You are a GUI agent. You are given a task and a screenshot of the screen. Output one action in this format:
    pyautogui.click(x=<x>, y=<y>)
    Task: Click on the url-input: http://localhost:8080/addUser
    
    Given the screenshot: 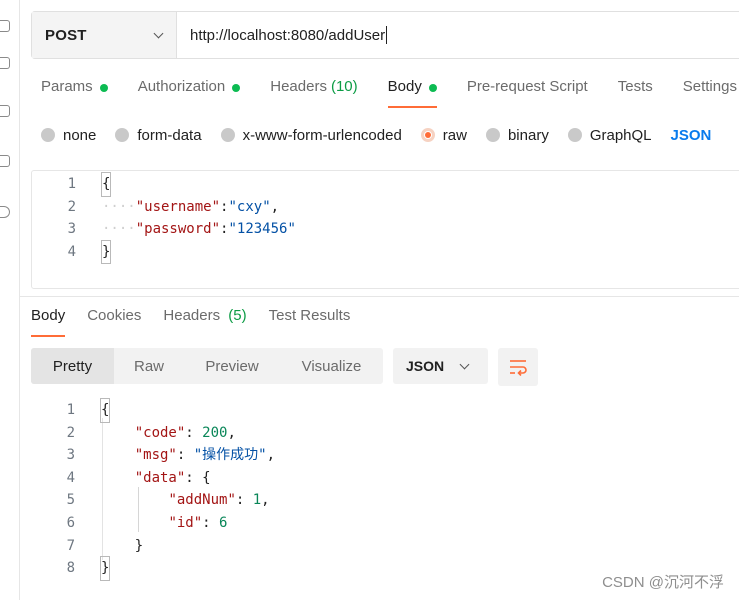 What is the action you would take?
    pyautogui.click(x=458, y=35)
    